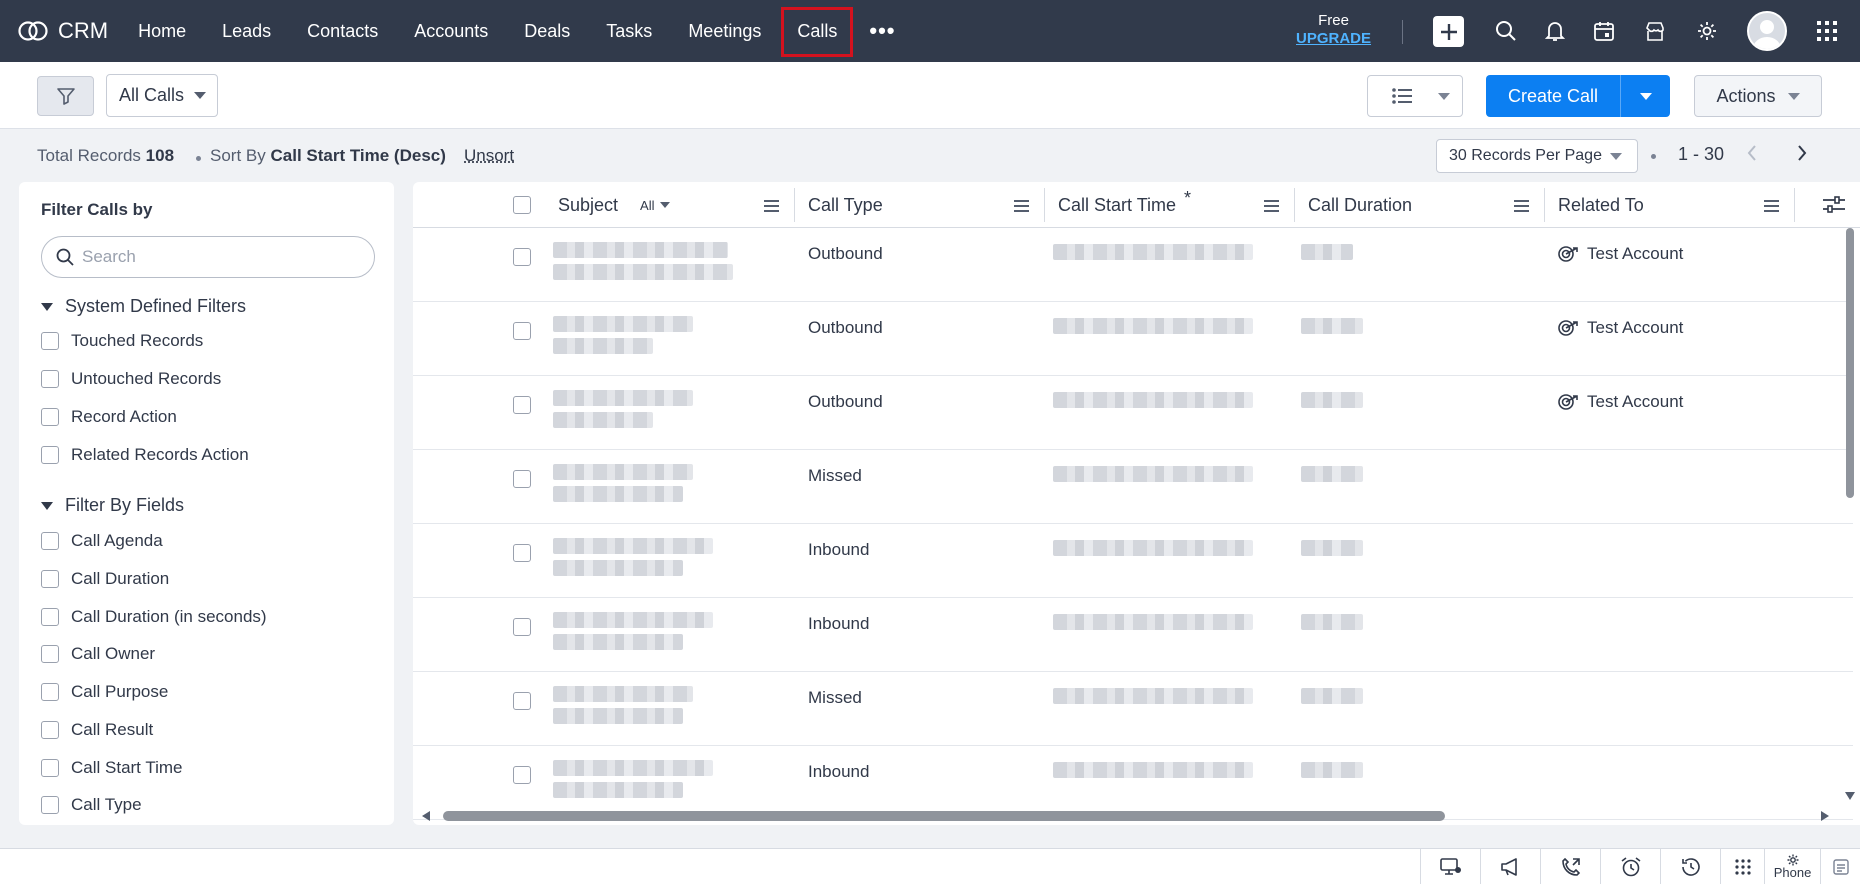  I want to click on manage-columns-button, so click(1834, 207).